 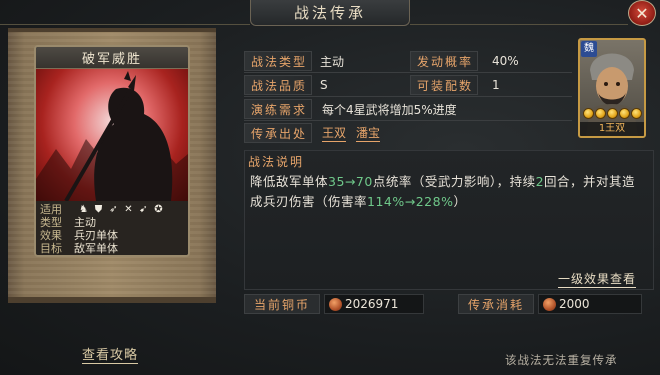 What do you see at coordinates (332, 61) in the screenshot?
I see `type-value: 主动` at bounding box center [332, 61].